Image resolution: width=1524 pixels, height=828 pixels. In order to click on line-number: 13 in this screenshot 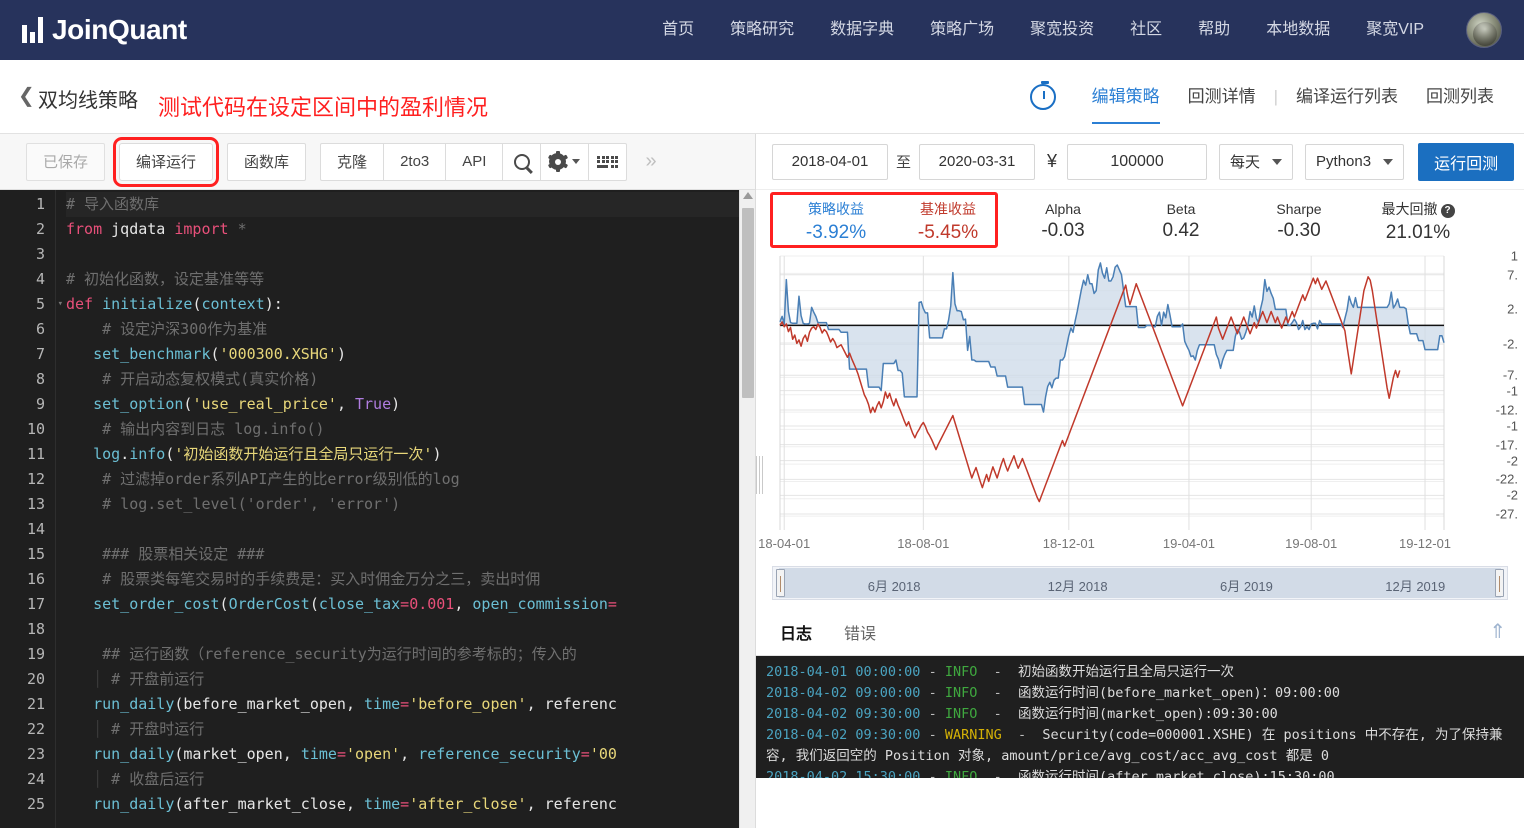, I will do `click(35, 504)`.